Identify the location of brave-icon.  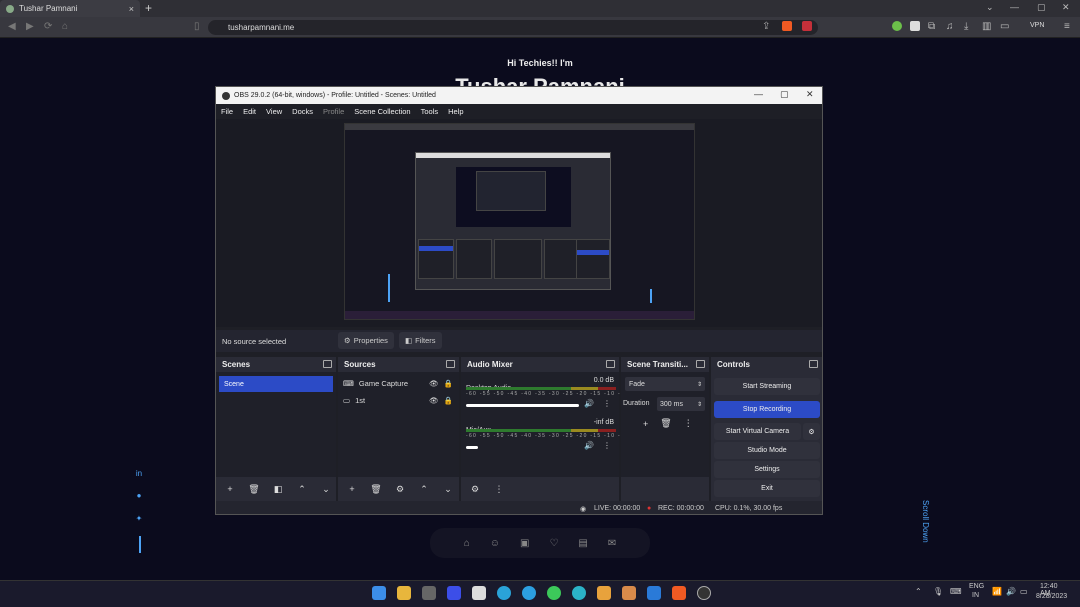
(679, 593).